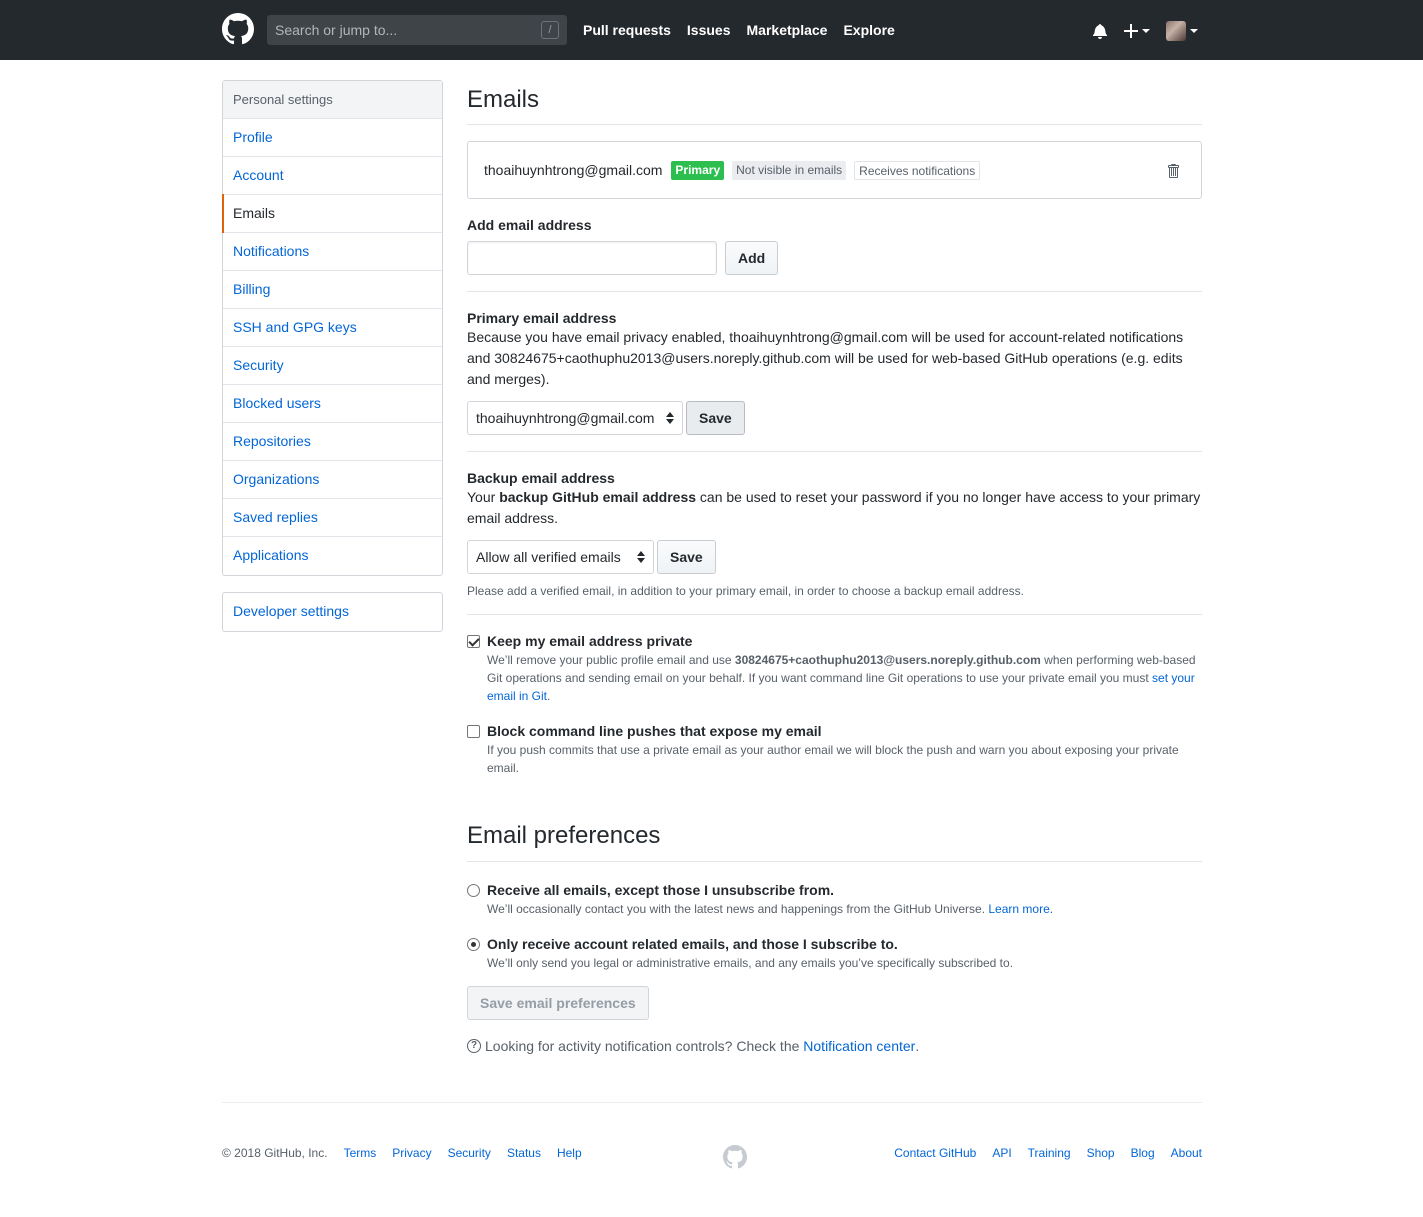 This screenshot has height=1217, width=1423. What do you see at coordinates (238, 29) in the screenshot?
I see `github-logo-icon` at bounding box center [238, 29].